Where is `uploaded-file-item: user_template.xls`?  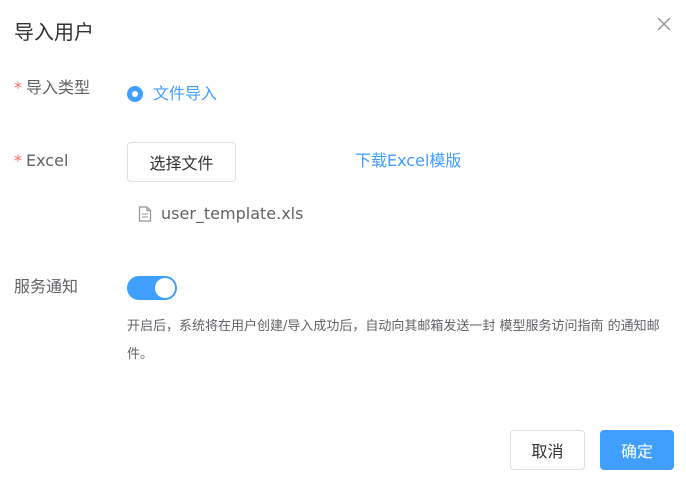 uploaded-file-item: user_template.xls is located at coordinates (220, 214).